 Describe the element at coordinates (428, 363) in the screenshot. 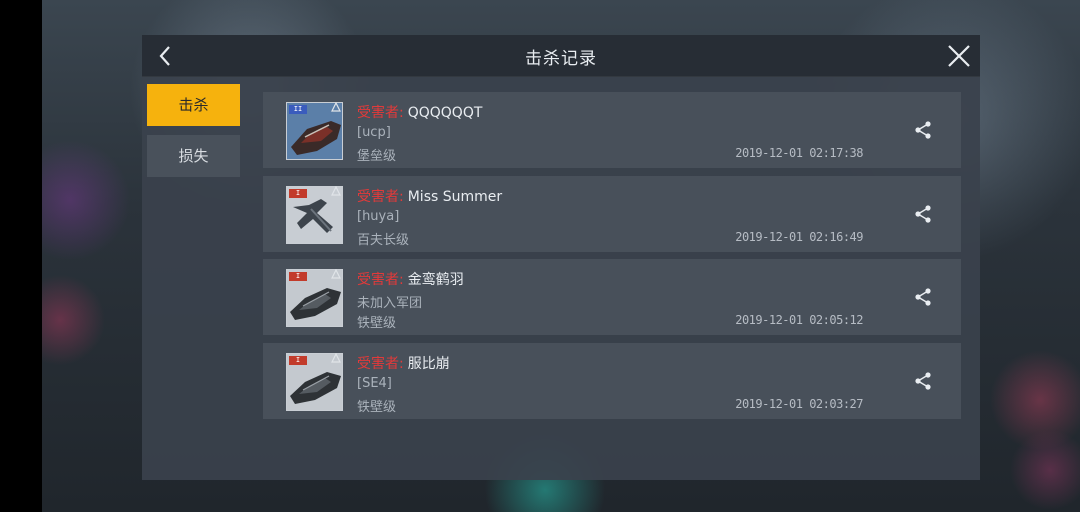

I see `victim-name: 服比崩` at that location.